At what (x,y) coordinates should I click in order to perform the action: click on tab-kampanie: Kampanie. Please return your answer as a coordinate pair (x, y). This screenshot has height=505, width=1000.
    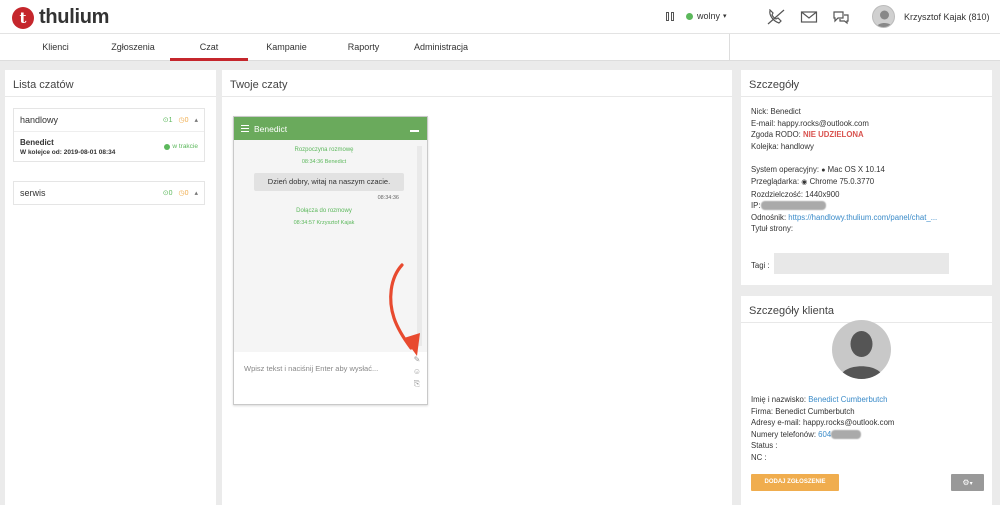
    Looking at the image, I should click on (286, 47).